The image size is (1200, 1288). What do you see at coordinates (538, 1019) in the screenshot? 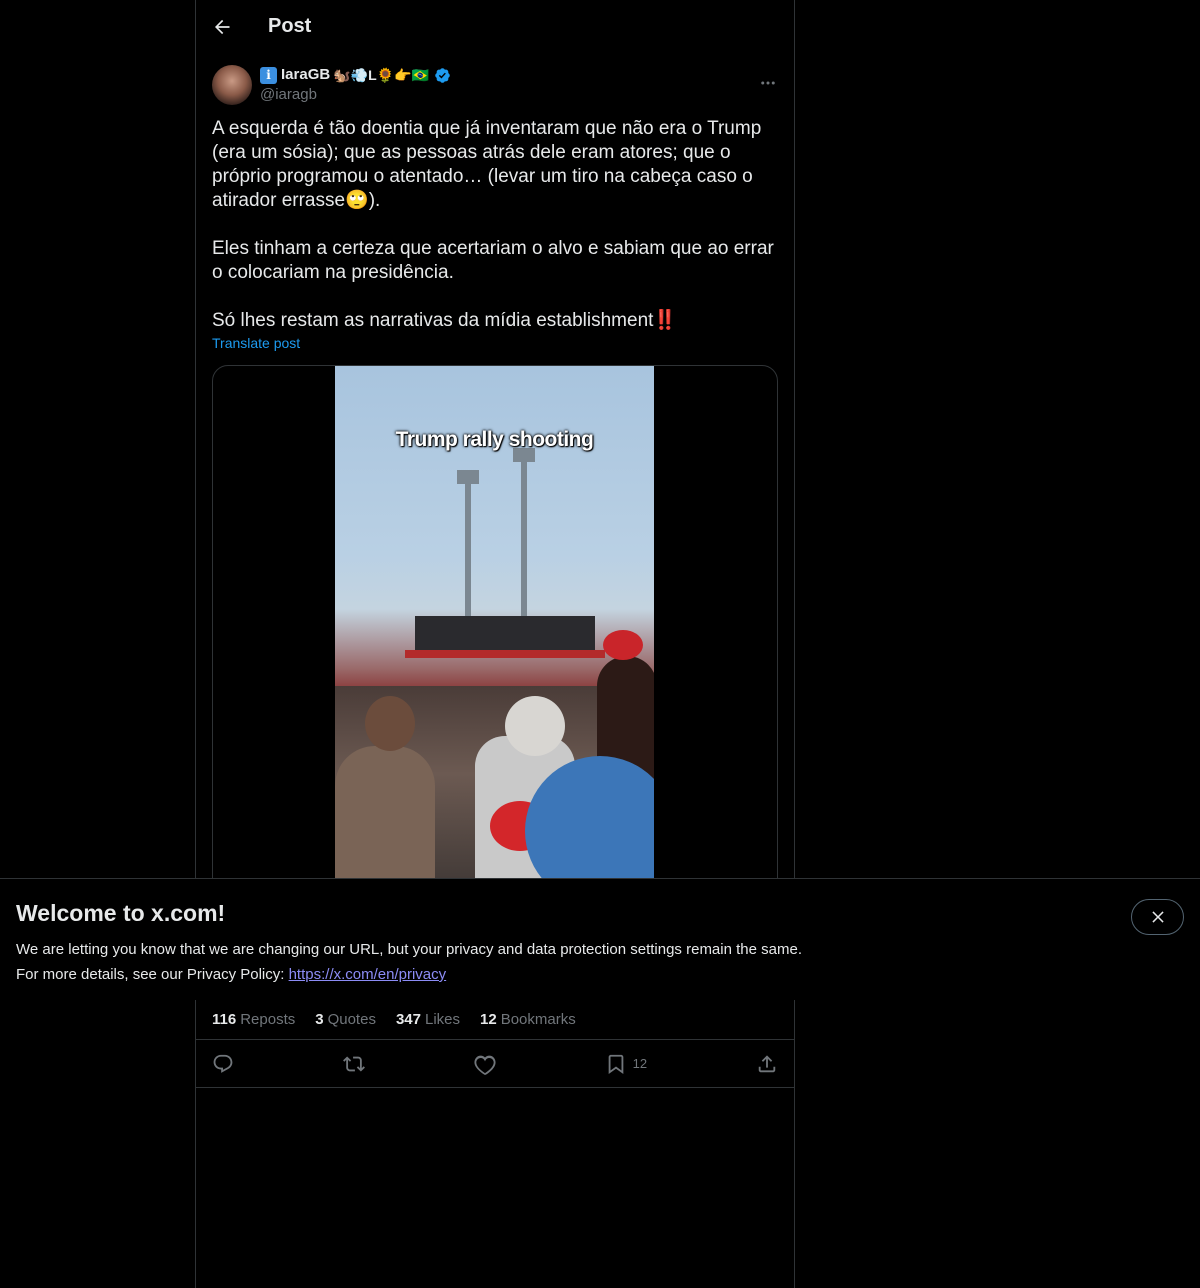
I see `bookmarks-label: Bookmarks` at bounding box center [538, 1019].